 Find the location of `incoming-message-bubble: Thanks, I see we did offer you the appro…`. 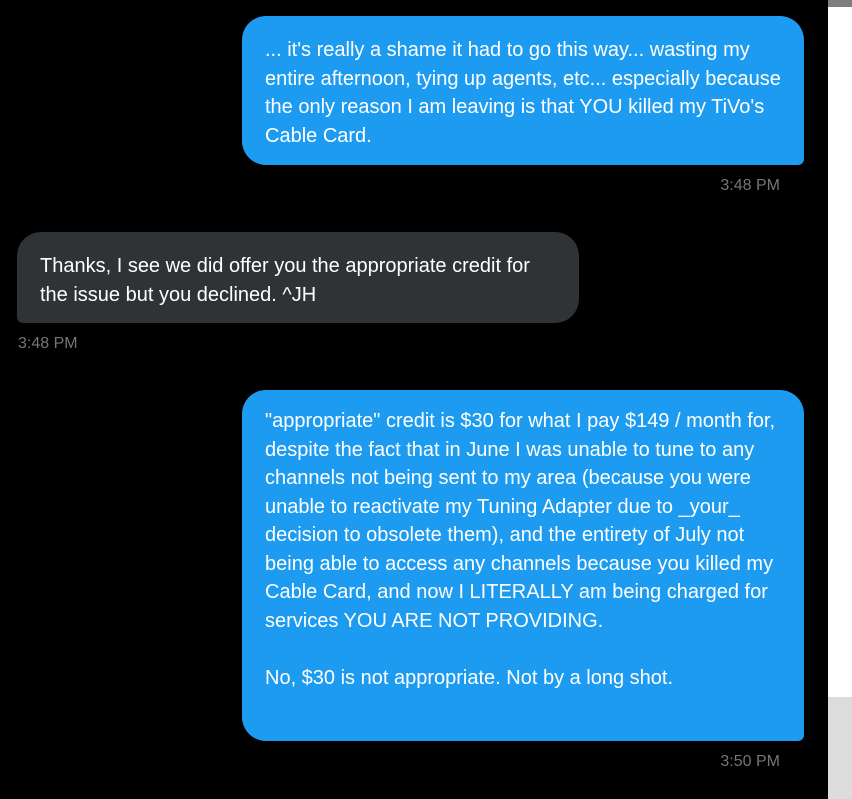

incoming-message-bubble: Thanks, I see we did offer you the appro… is located at coordinates (298, 277).